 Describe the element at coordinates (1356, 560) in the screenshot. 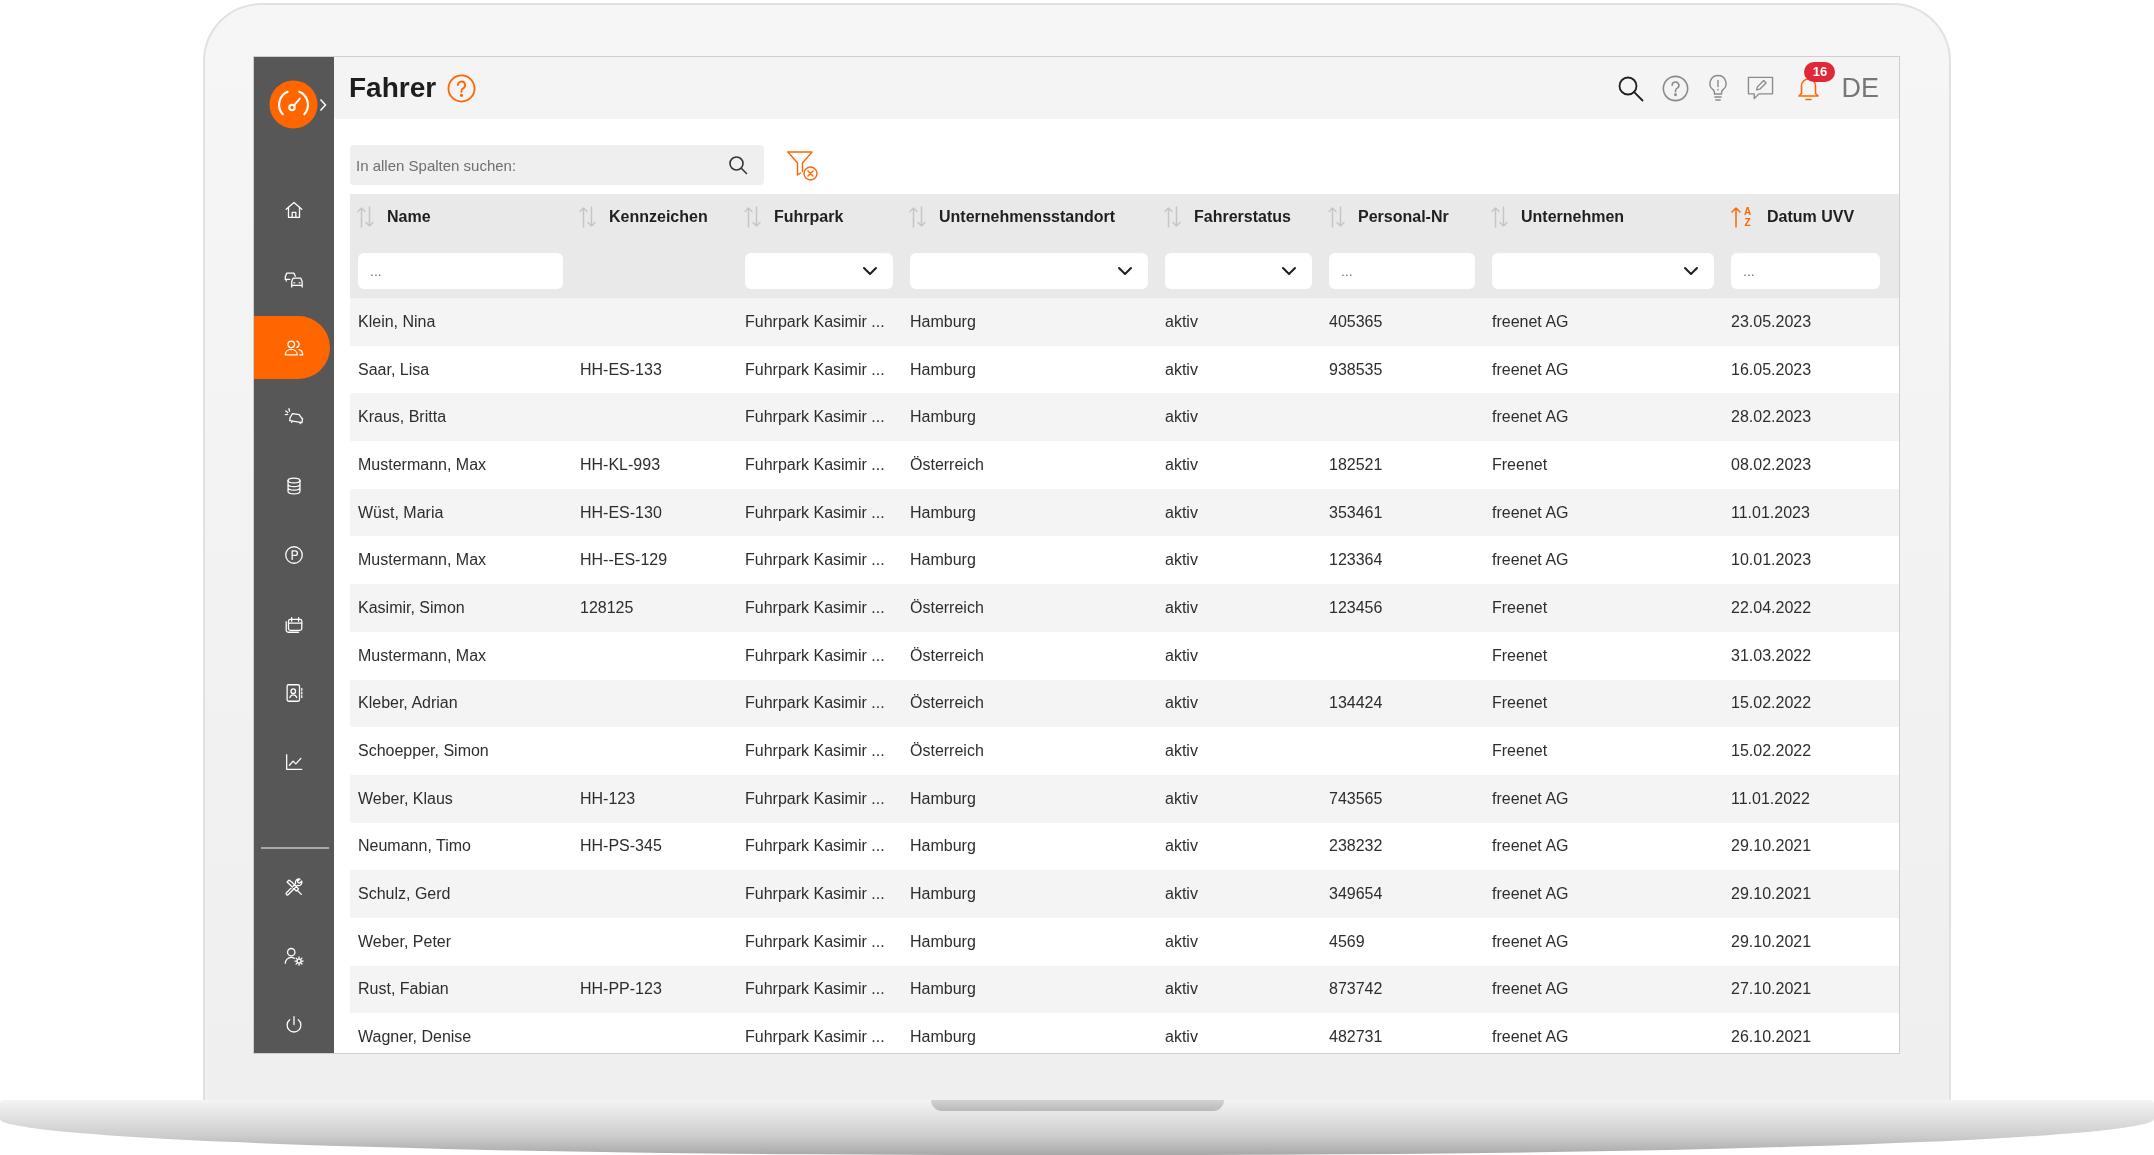

I see `table-cell: 123364` at that location.